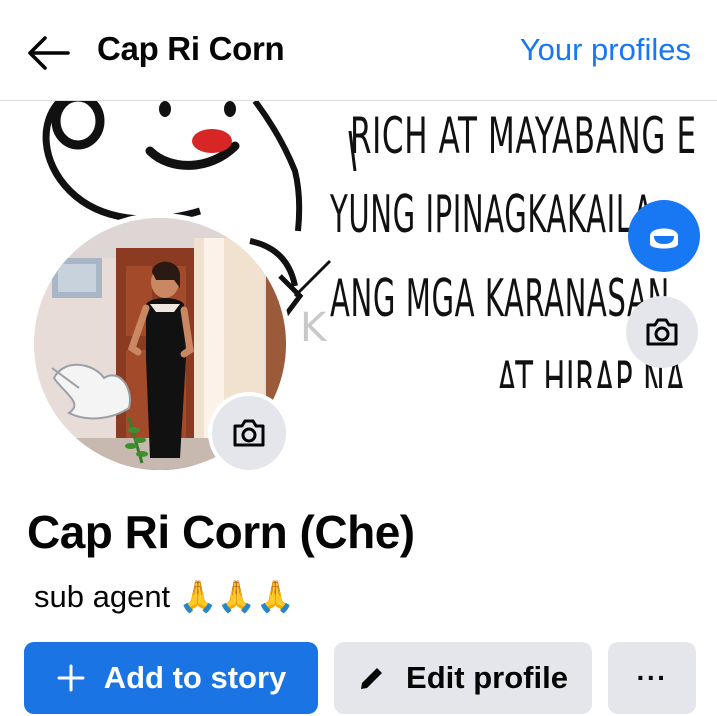  I want to click on more-dots-icon: ···, so click(652, 677).